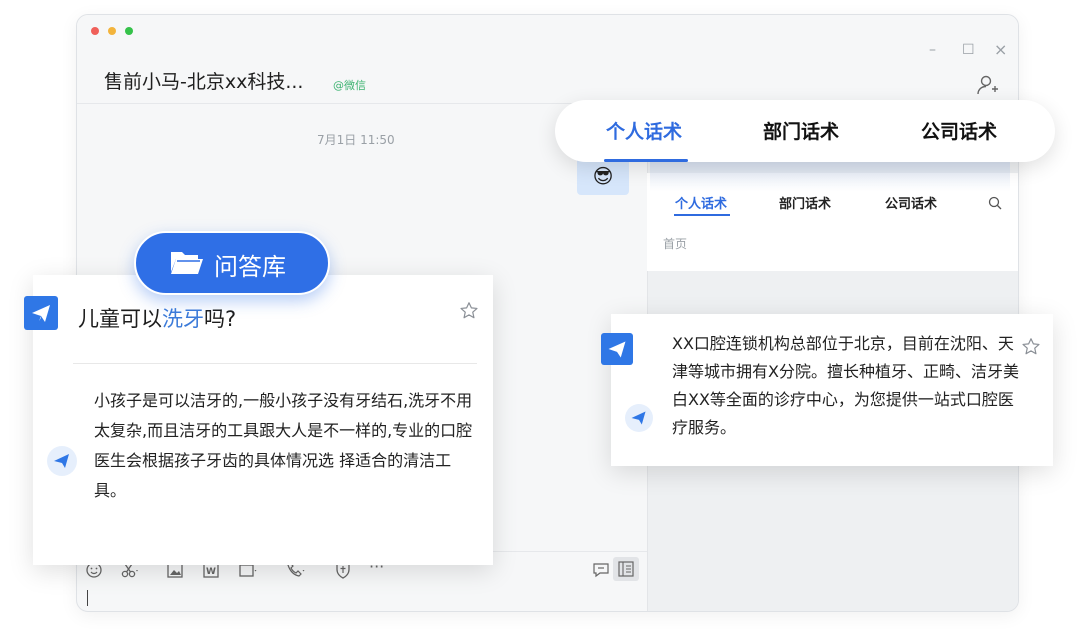 The height and width of the screenshot is (642, 1080). I want to click on question-keyword: 洗牙, so click(183, 319).